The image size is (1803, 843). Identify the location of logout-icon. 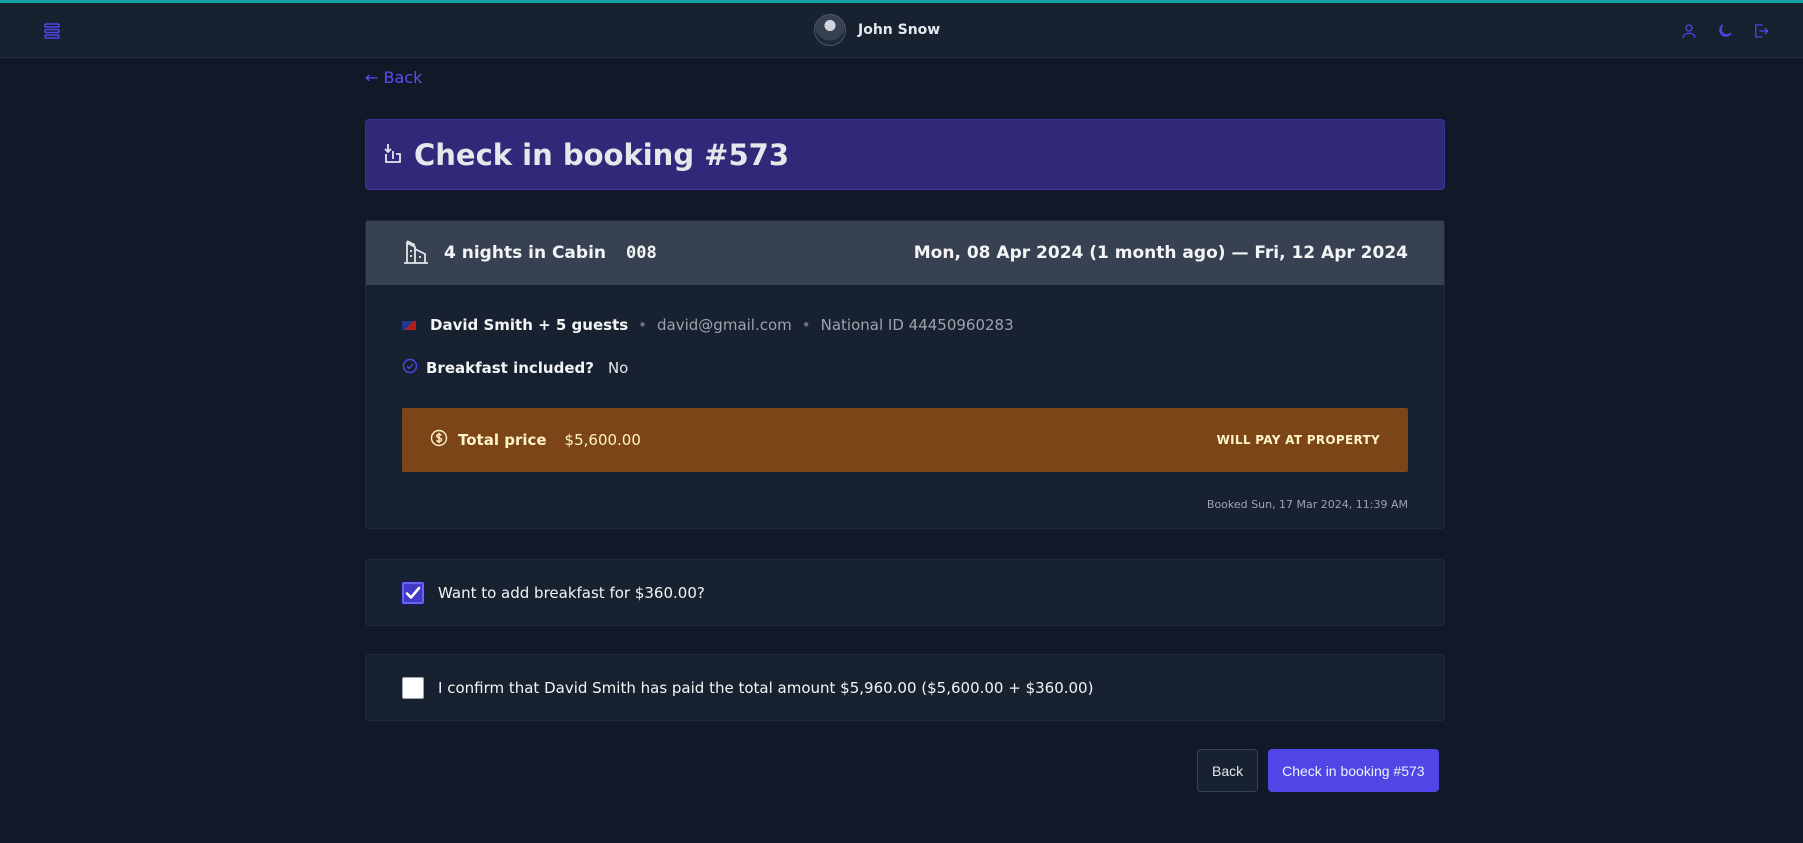
(1761, 31).